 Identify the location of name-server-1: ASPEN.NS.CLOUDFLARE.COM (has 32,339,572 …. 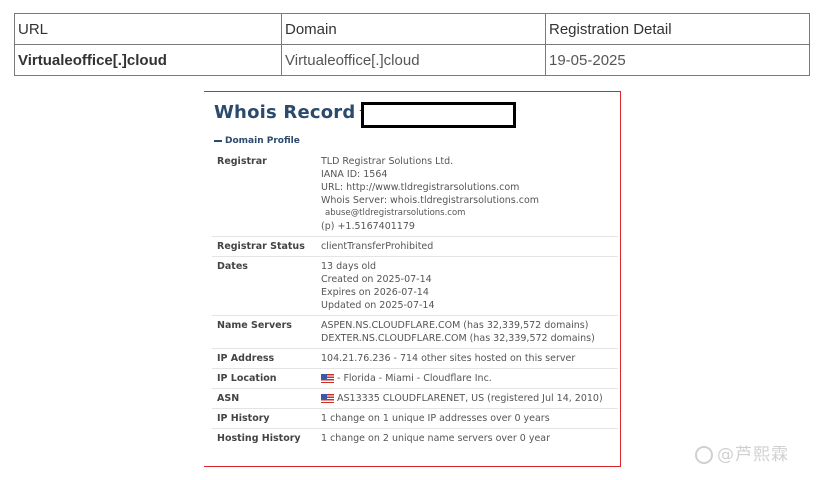
(455, 325).